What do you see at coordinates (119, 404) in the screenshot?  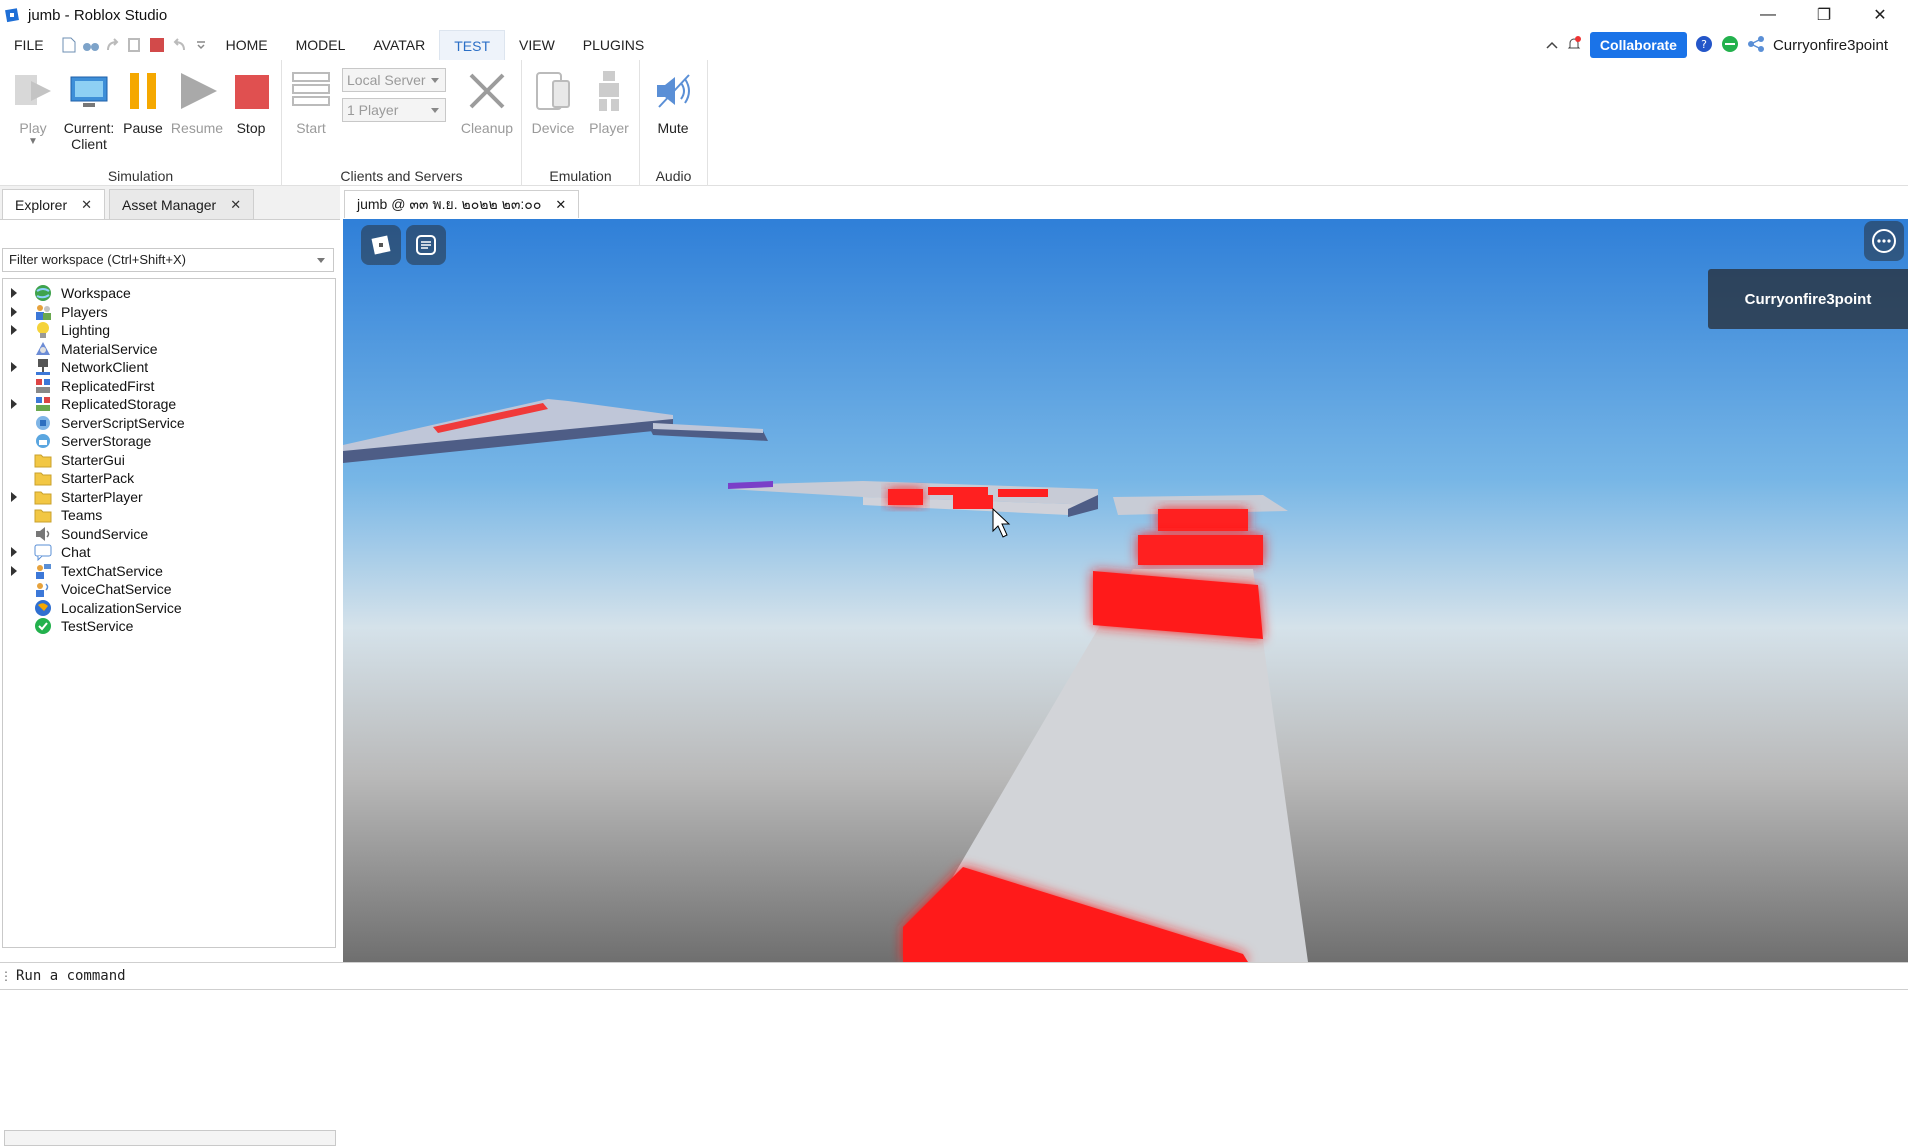 I see `explorer-item-label: ReplicatedStorage` at bounding box center [119, 404].